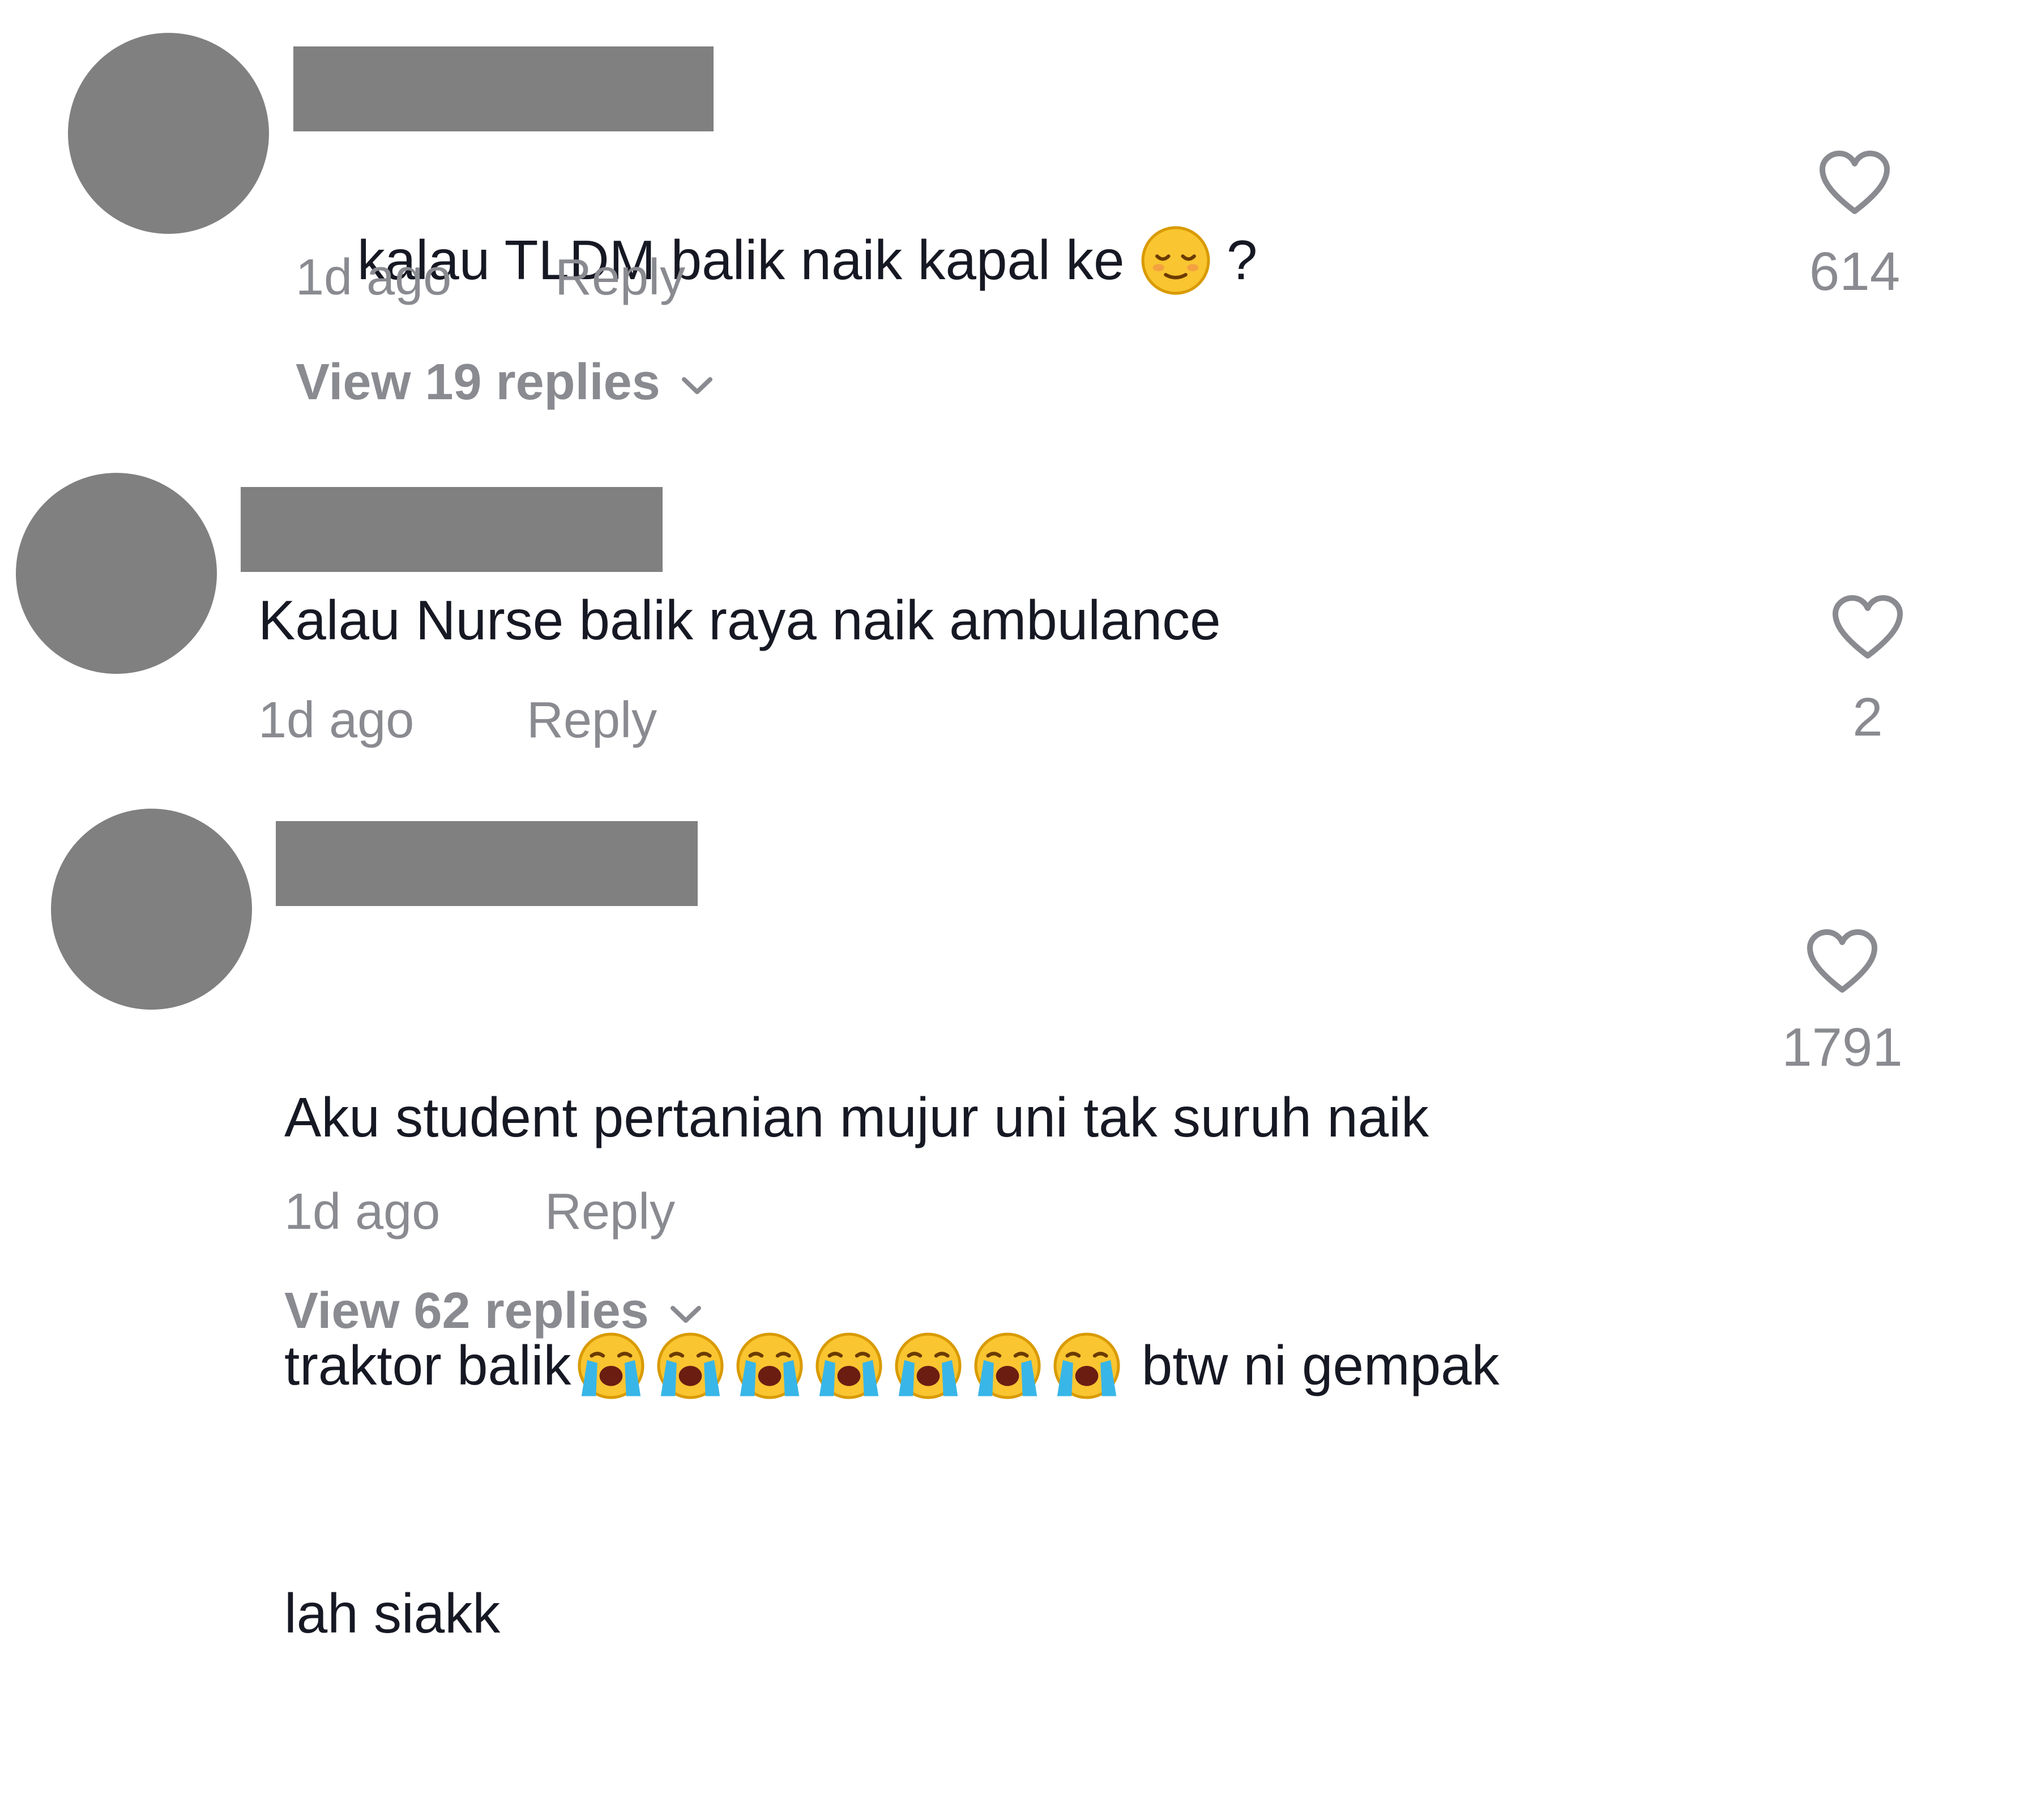  I want to click on like-count: 1791, so click(1842, 1047).